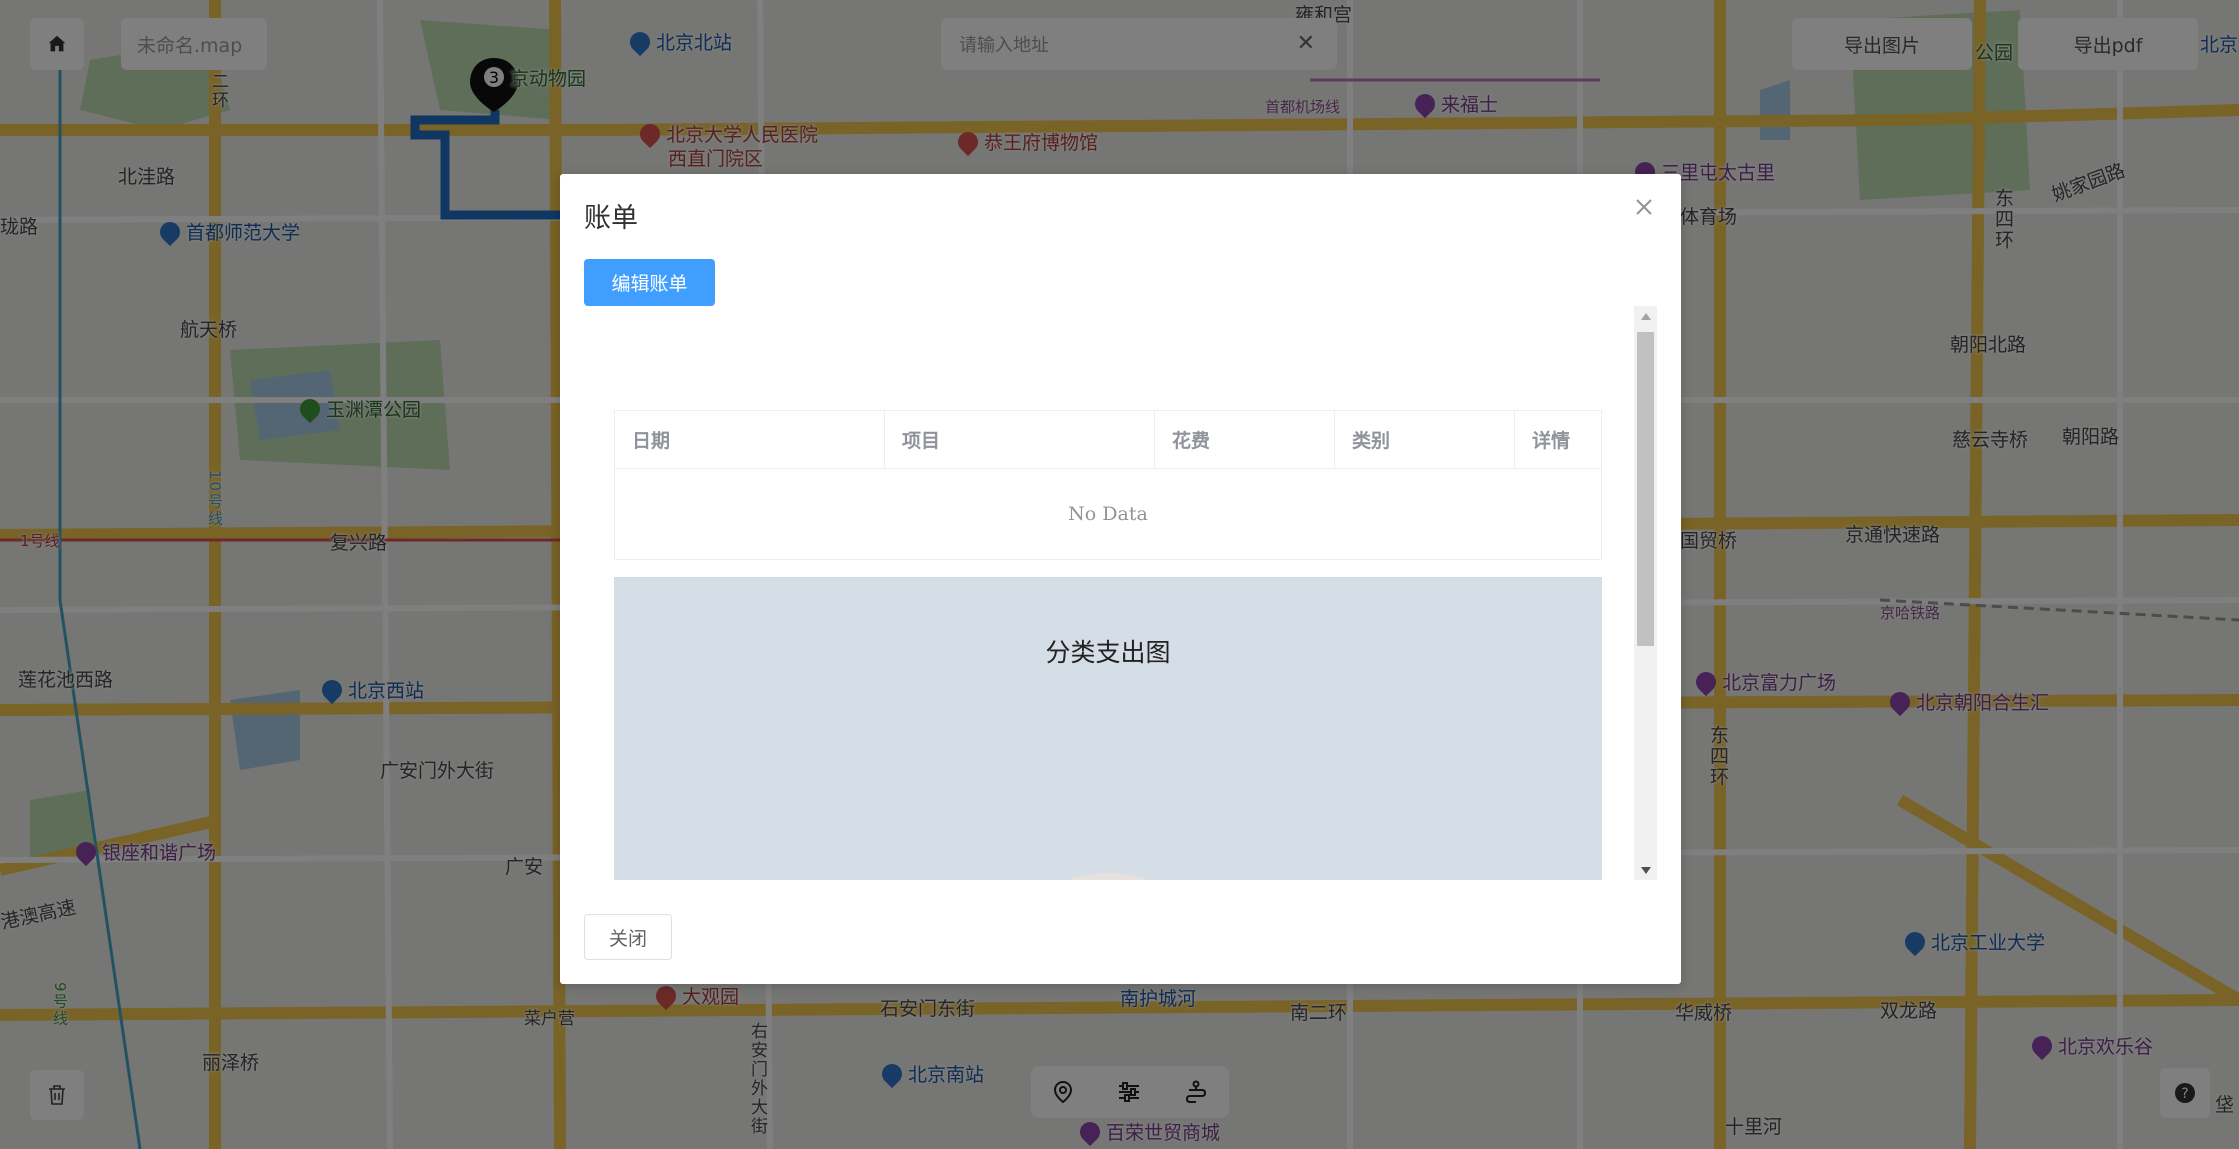 This screenshot has width=2239, height=1149. I want to click on column-header-details: 详情, so click(1558, 439).